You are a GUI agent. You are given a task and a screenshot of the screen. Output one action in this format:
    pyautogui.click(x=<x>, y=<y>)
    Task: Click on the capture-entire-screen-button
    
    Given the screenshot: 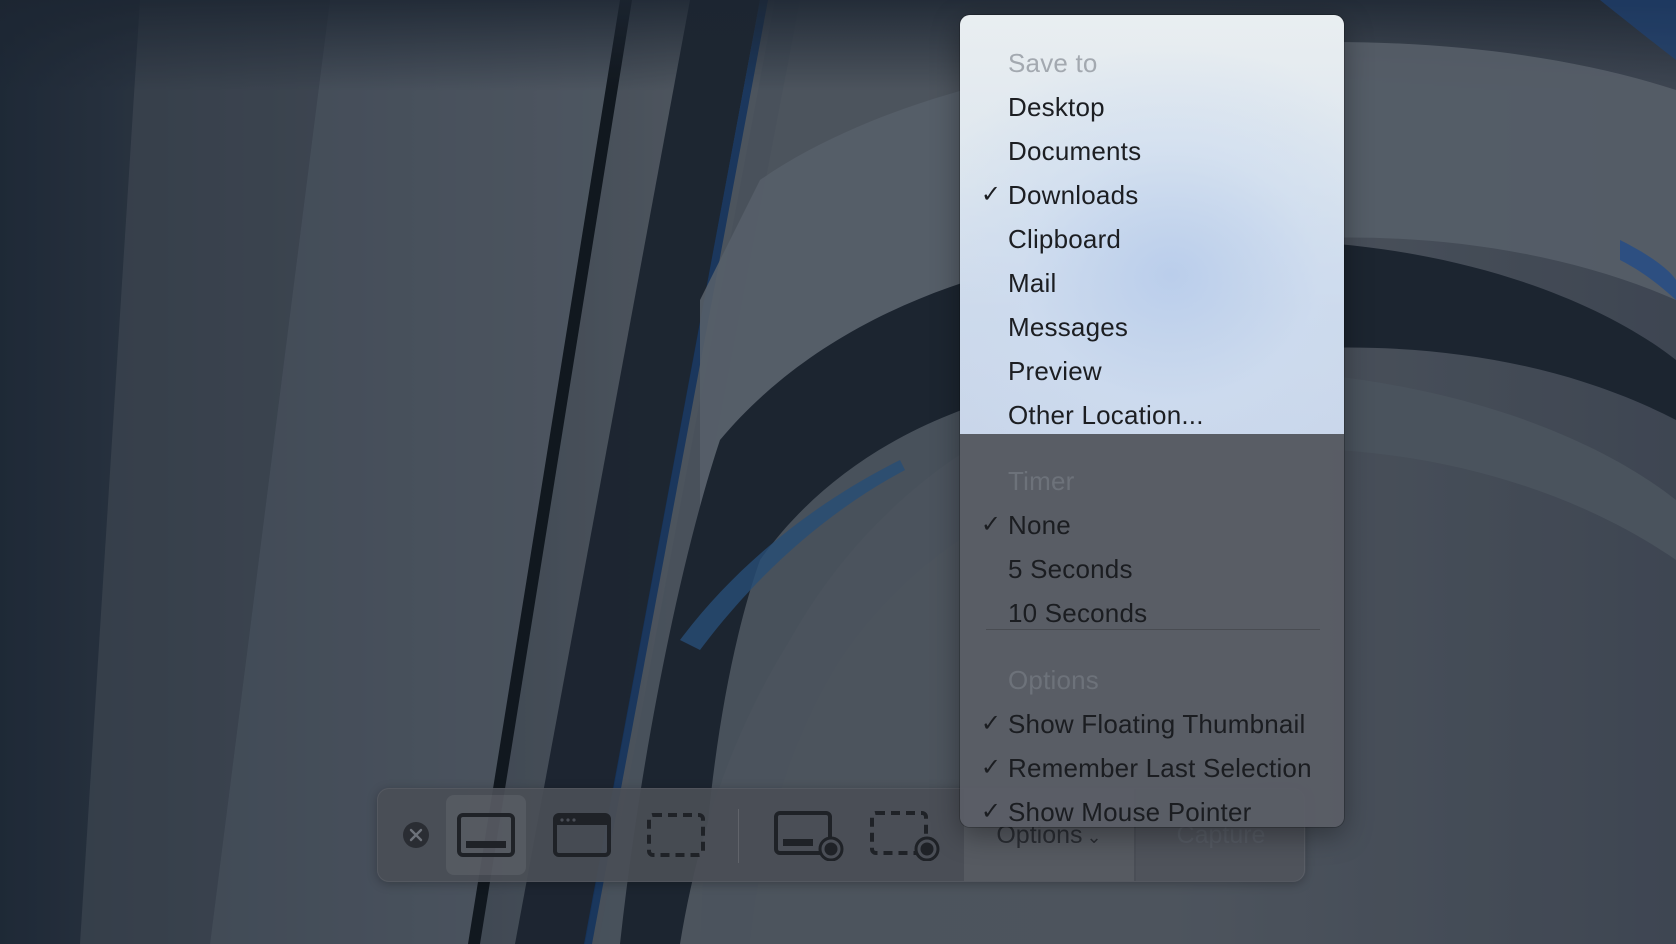 What is the action you would take?
    pyautogui.click(x=486, y=835)
    